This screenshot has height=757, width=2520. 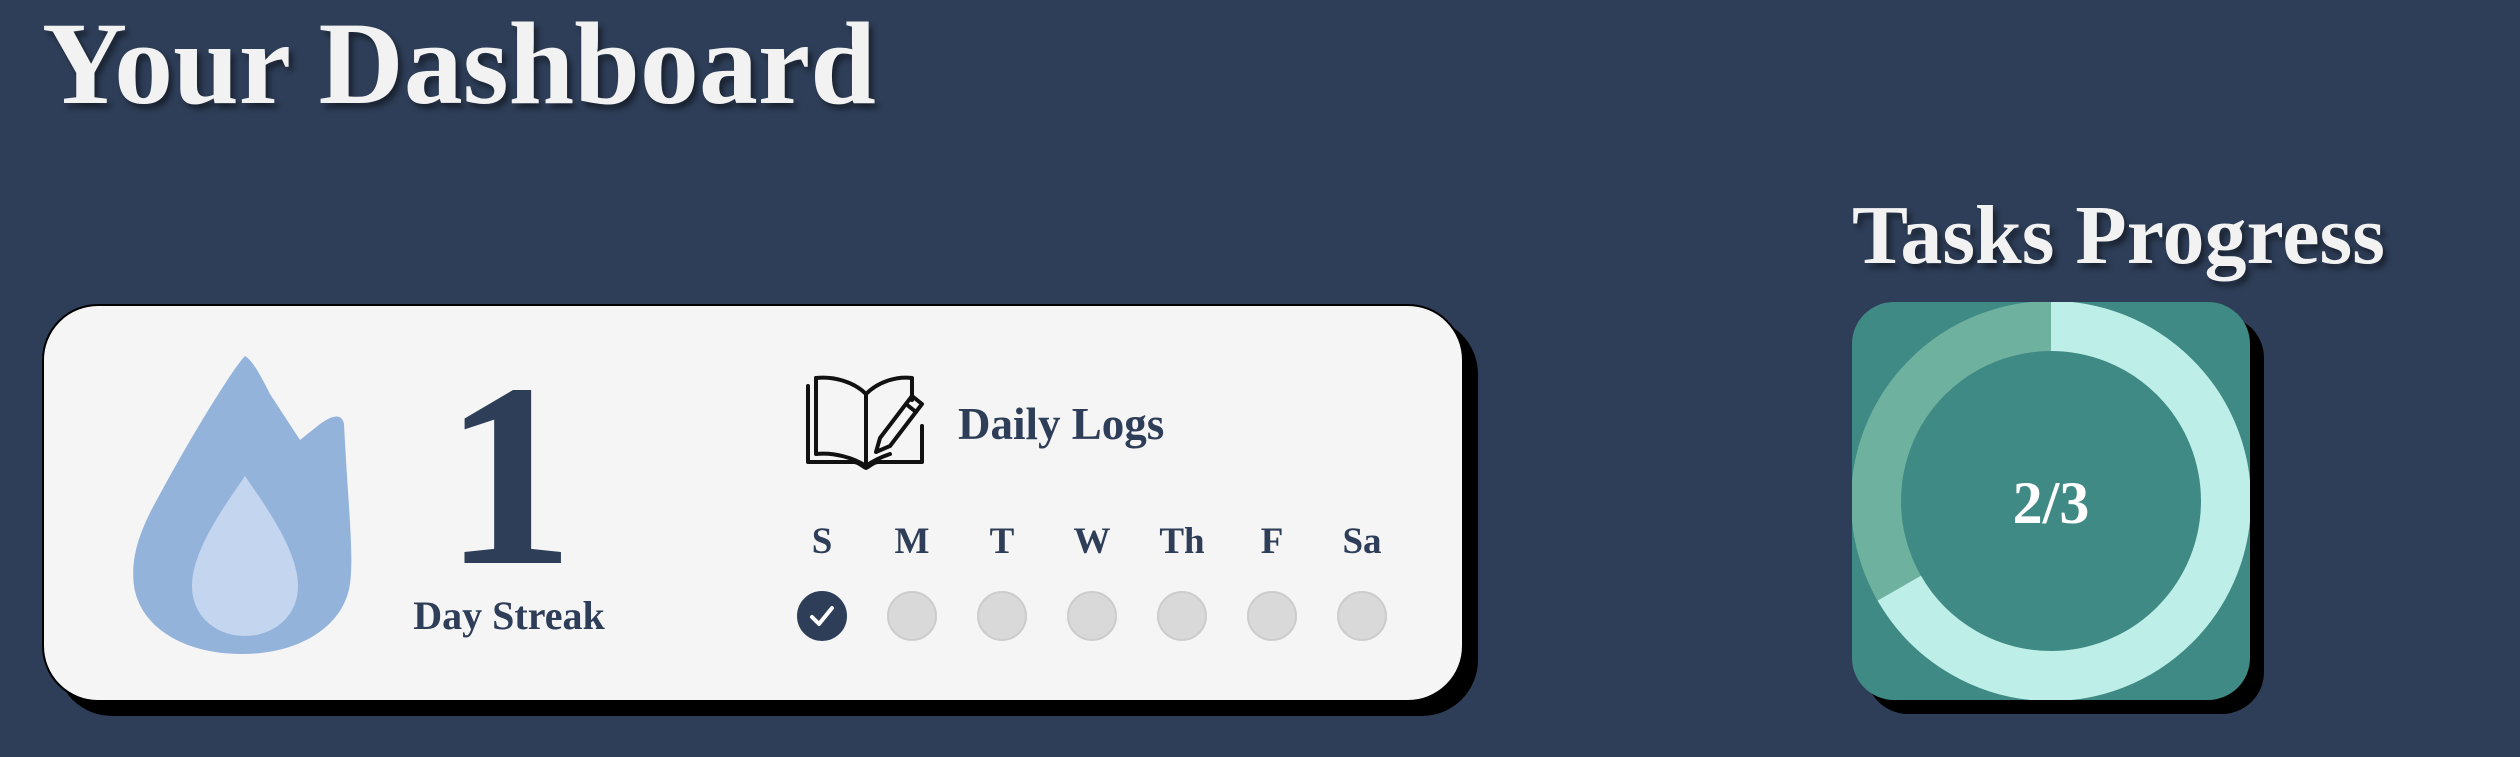 What do you see at coordinates (912, 541) in the screenshot?
I see `day-label-monday: M` at bounding box center [912, 541].